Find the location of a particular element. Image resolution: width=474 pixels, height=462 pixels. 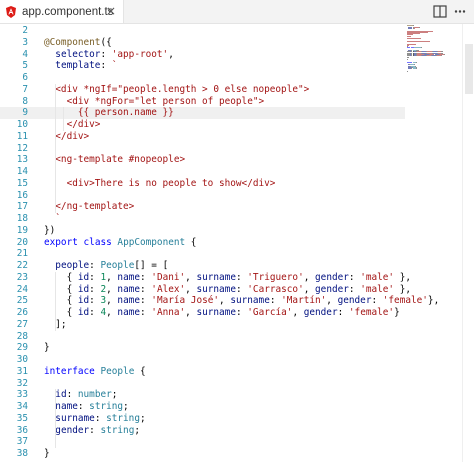

more-actions-icon is located at coordinates (460, 11).